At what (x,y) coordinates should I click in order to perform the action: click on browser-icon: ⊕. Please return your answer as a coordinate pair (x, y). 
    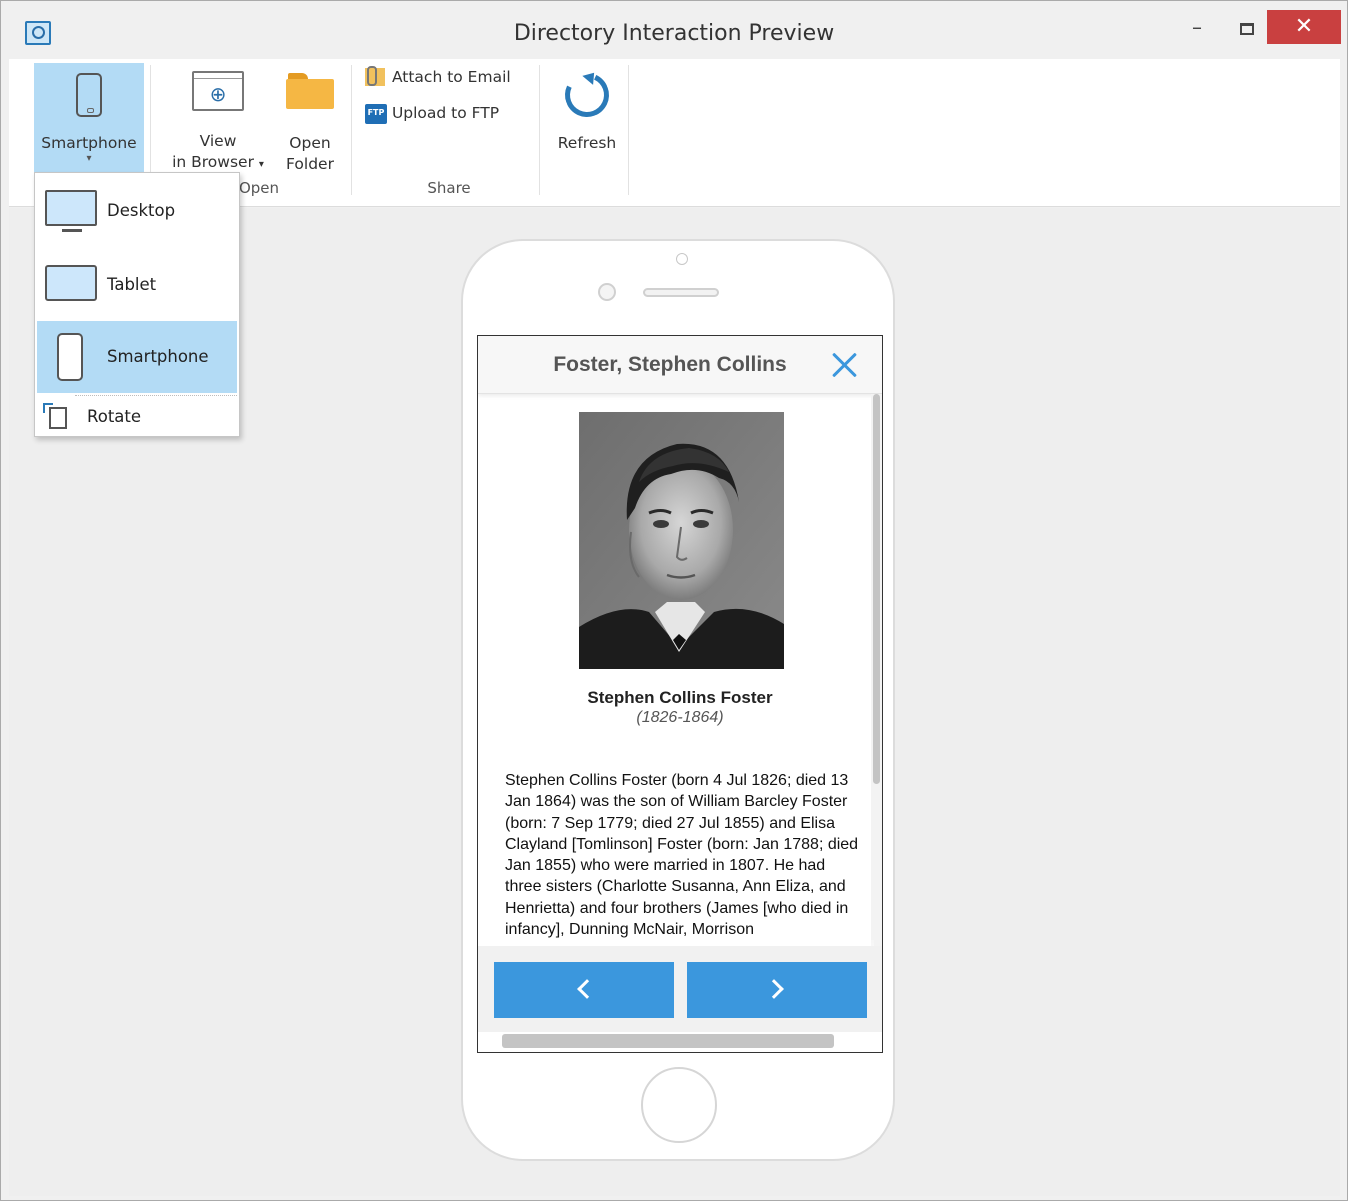
    Looking at the image, I should click on (218, 91).